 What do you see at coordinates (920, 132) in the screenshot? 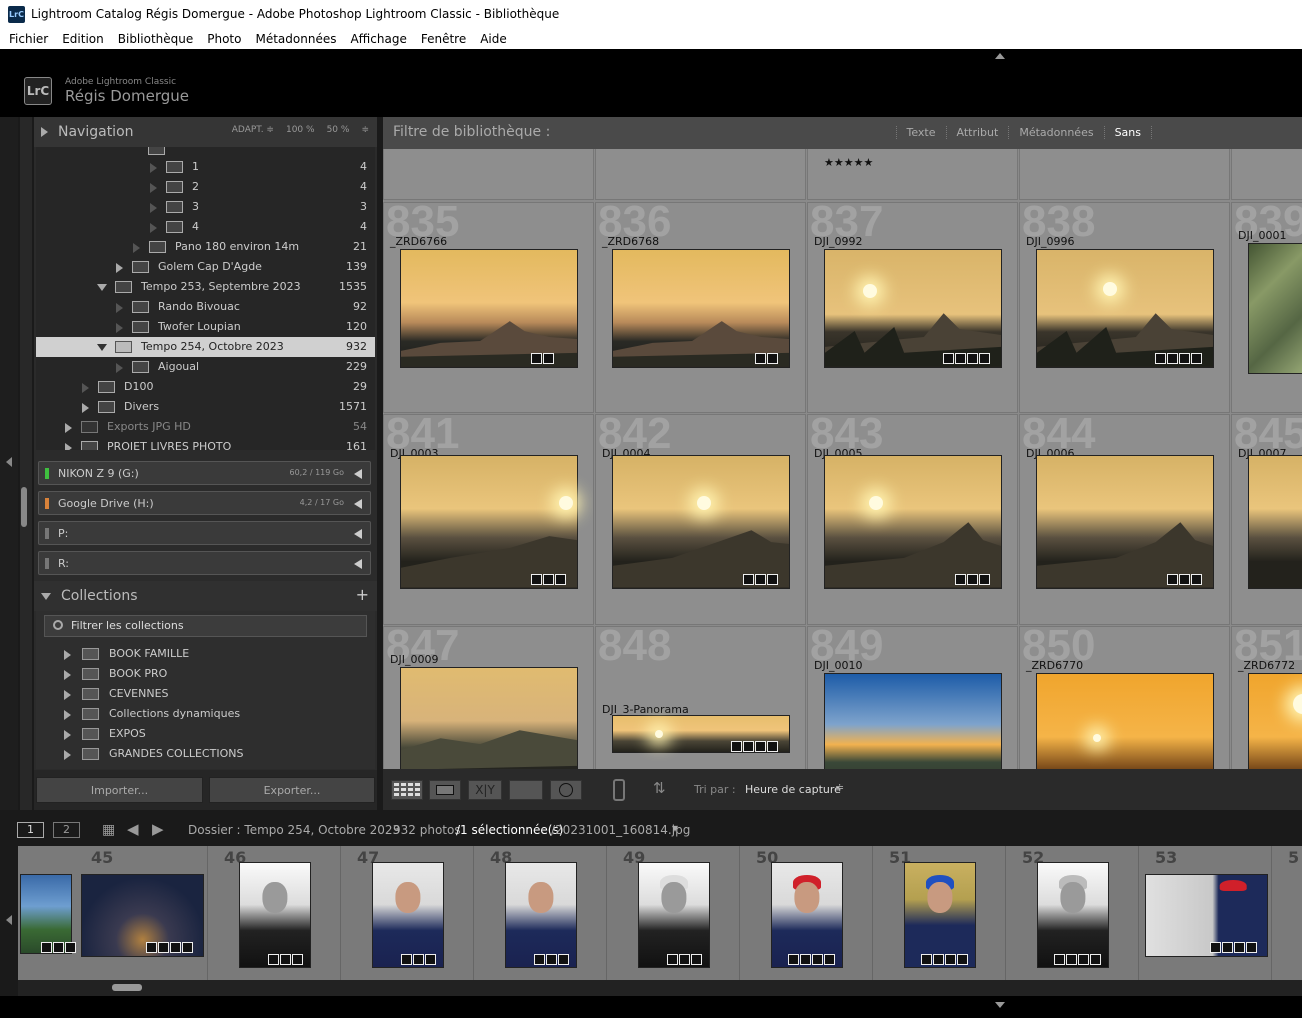
I see `filter-text: Texte` at bounding box center [920, 132].